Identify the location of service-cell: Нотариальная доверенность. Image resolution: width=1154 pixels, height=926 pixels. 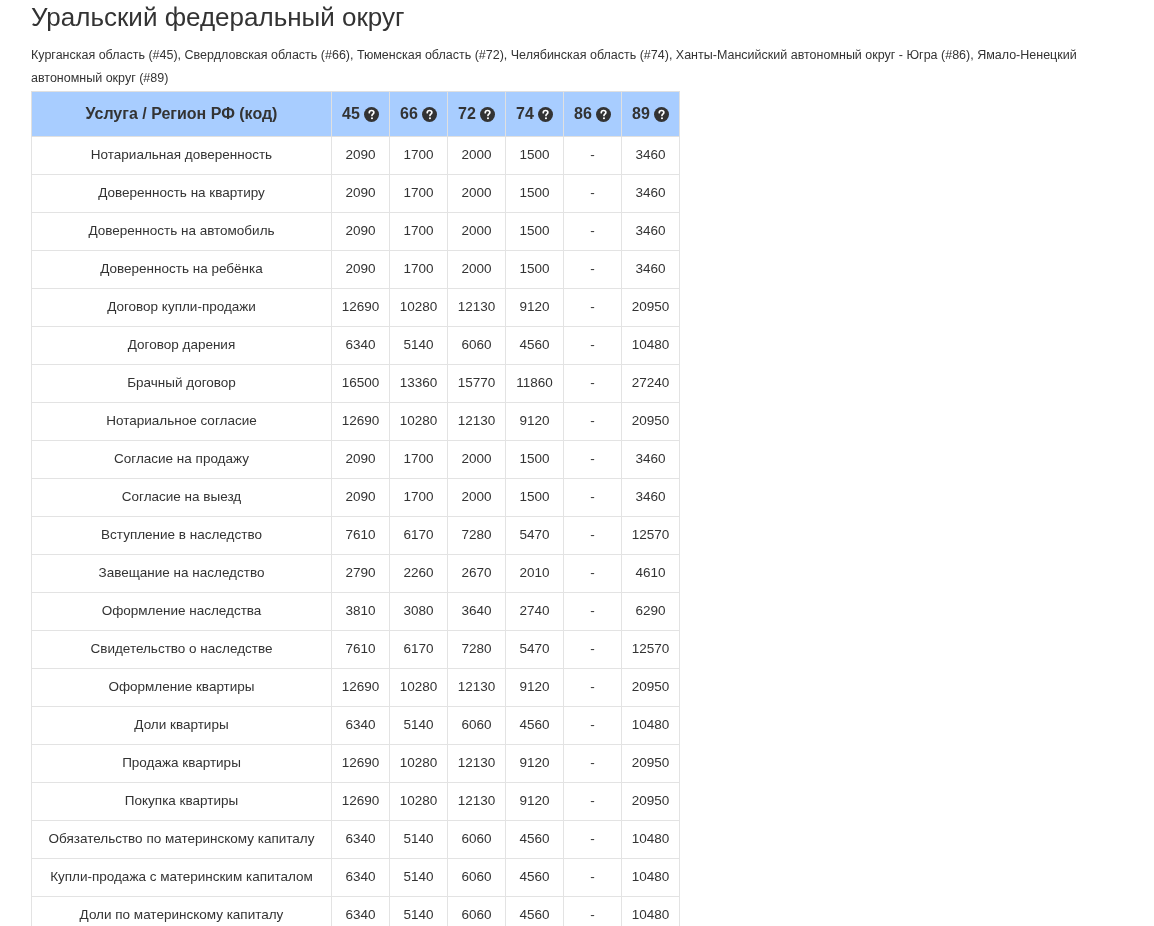
(181, 155).